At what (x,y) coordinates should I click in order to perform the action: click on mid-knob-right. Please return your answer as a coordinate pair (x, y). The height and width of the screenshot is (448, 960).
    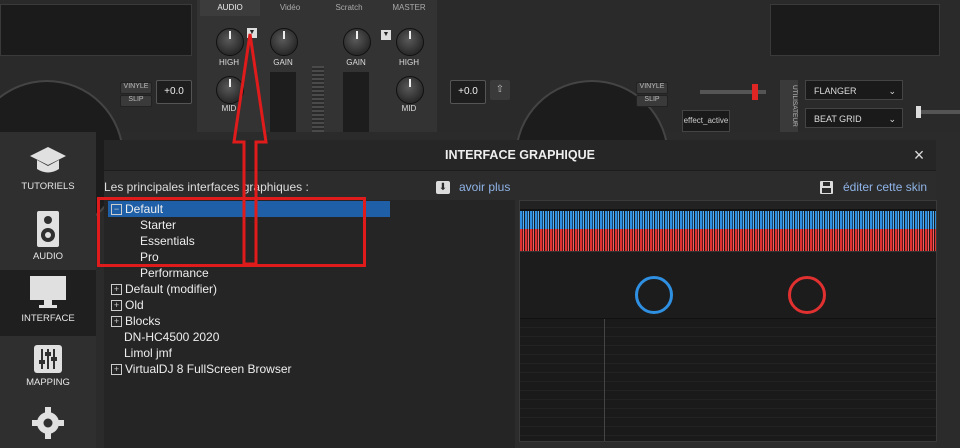
    Looking at the image, I should click on (410, 90).